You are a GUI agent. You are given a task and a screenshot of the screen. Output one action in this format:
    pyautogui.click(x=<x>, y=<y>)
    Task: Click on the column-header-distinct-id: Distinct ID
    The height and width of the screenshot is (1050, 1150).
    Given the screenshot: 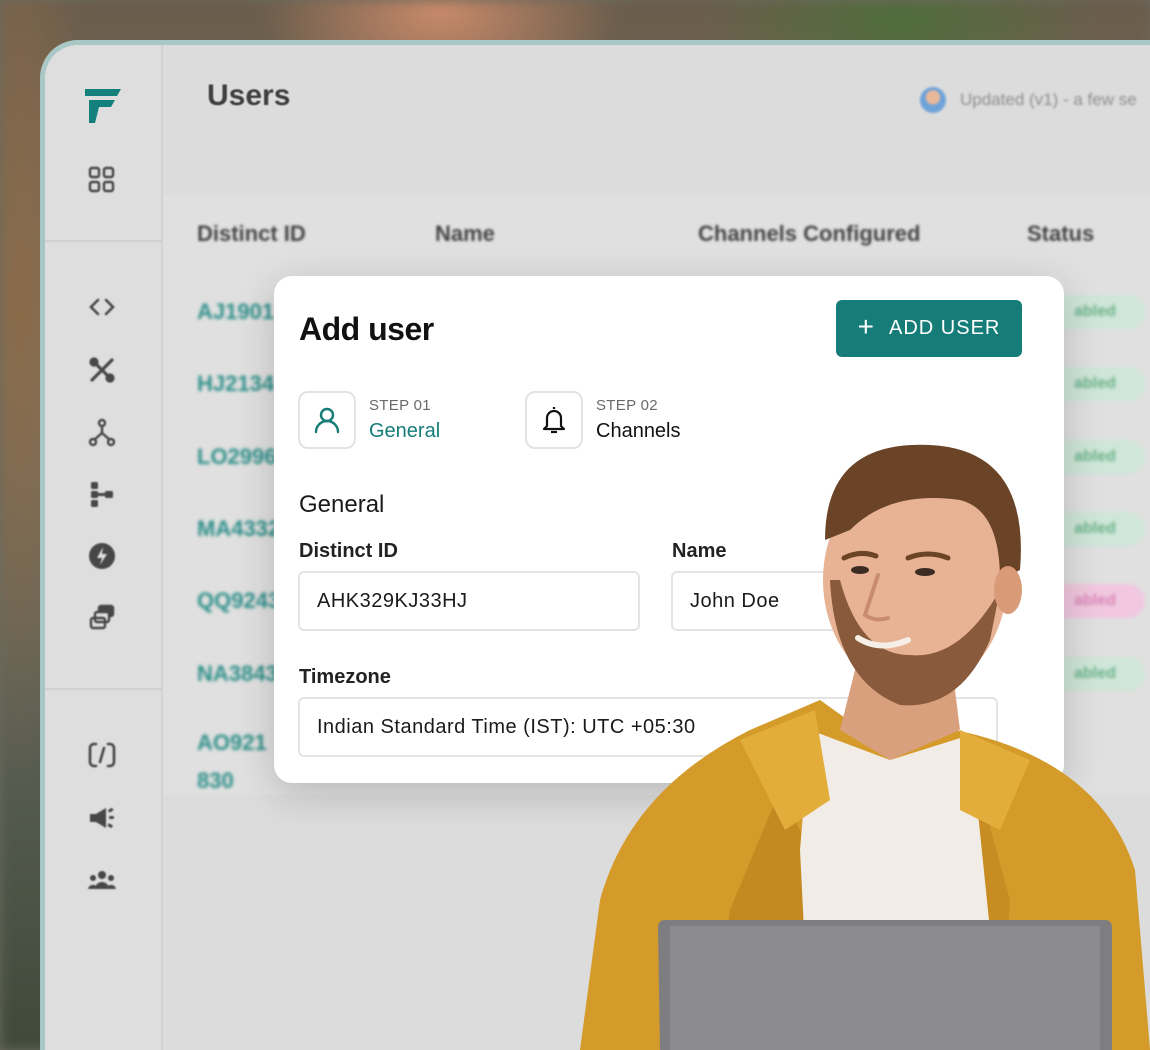 What is the action you would take?
    pyautogui.click(x=251, y=234)
    